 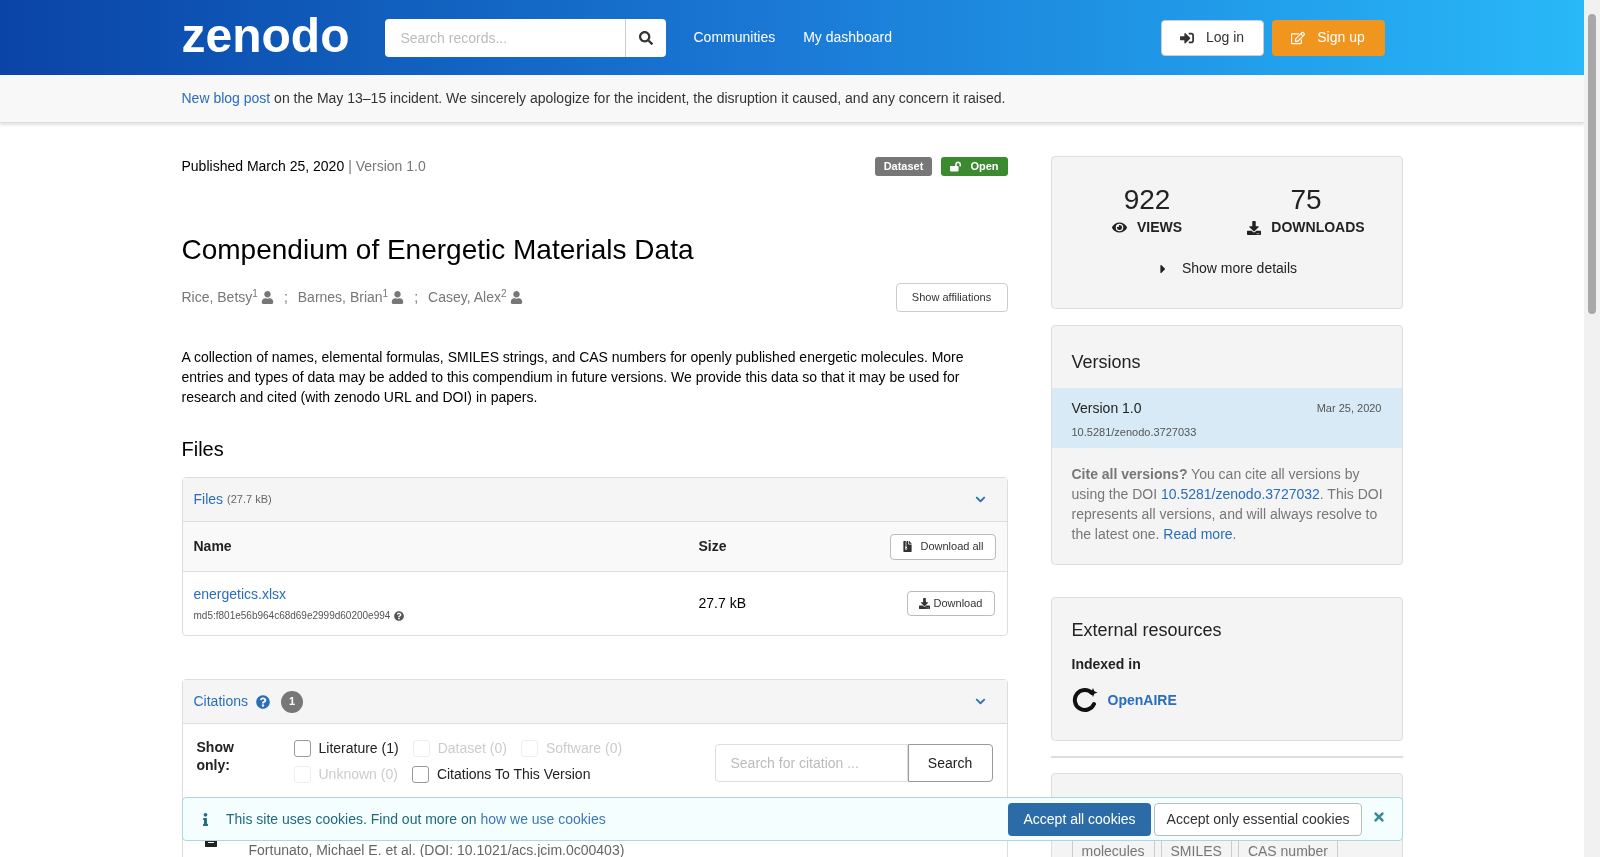 I want to click on author-name: Barnes, Brian$^{1}$, so click(x=343, y=297).